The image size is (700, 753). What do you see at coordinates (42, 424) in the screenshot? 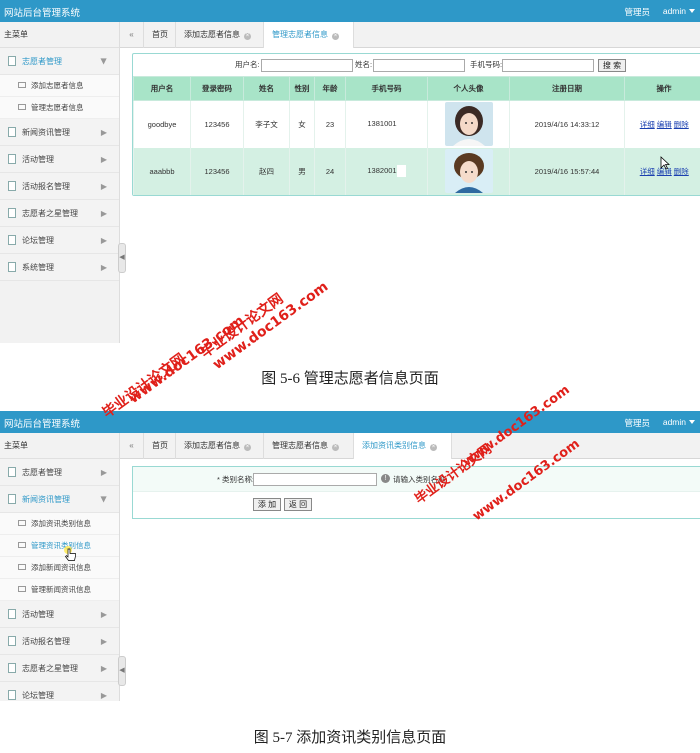
I see `app-title: 网站后台管理系统` at bounding box center [42, 424].